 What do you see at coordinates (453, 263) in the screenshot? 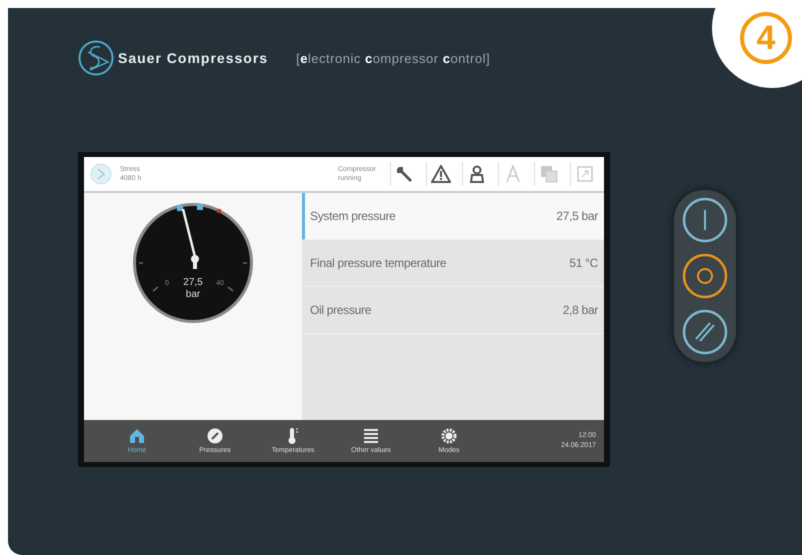
I see `reading-row: Final pressure temperature 51 °C` at bounding box center [453, 263].